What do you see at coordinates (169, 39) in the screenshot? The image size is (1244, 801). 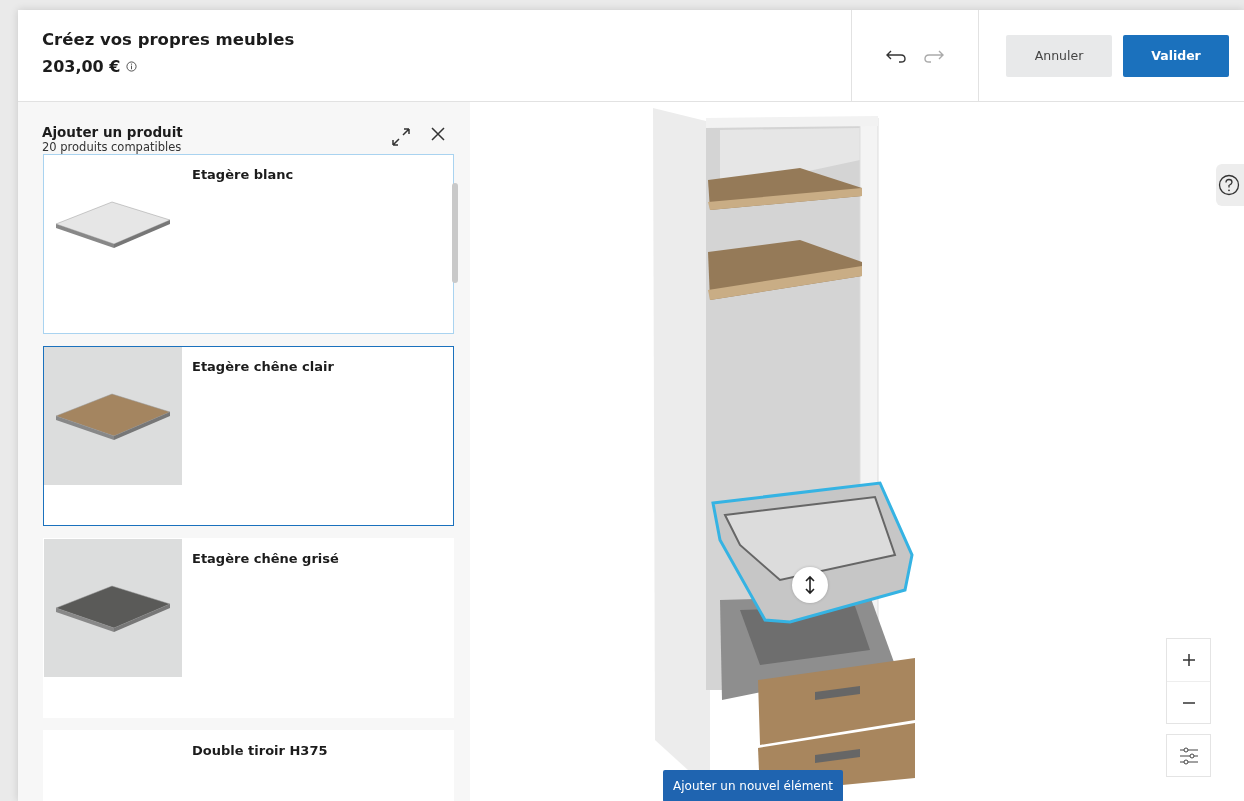 I see `page-title: Créez vos propres meubles` at bounding box center [169, 39].